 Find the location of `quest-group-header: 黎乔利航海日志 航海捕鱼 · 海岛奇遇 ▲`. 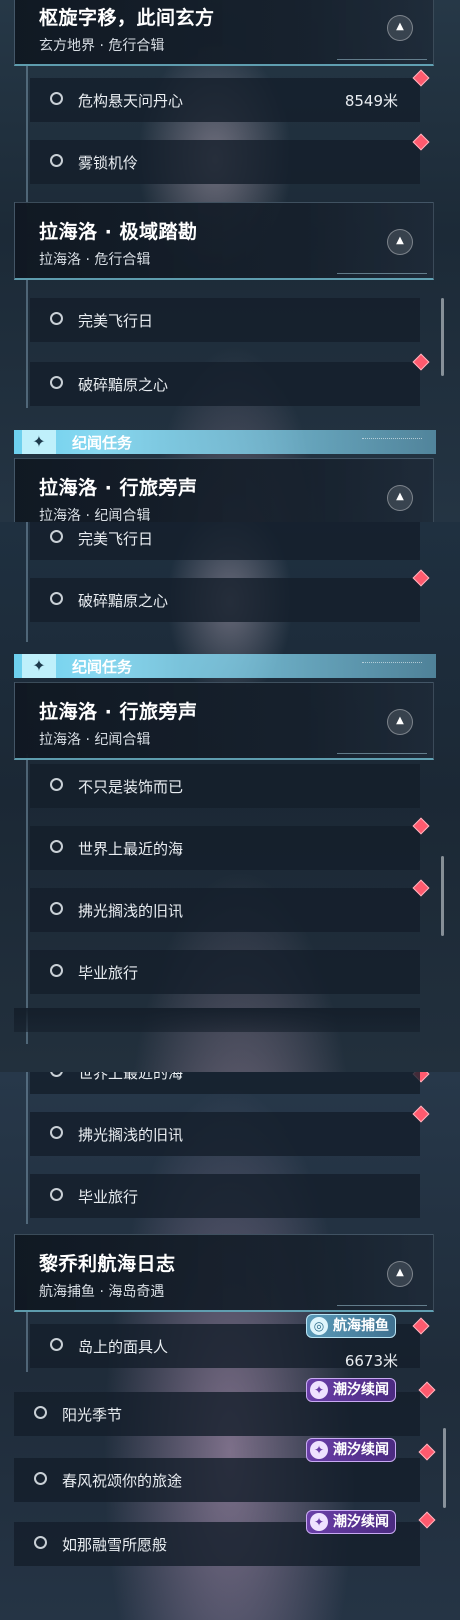

quest-group-header: 黎乔利航海日志 航海捕鱼 · 海岛奇遇 ▲ is located at coordinates (224, 1273).